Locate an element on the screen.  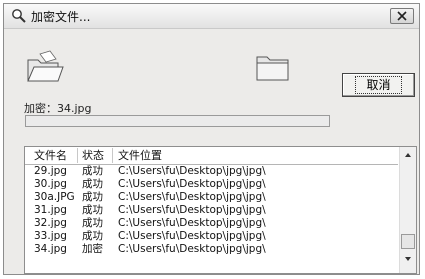
list-item: 34.jpg 加密 C:\Users\fu\Desktop\jpg\jpg\ is located at coordinates (211, 249).